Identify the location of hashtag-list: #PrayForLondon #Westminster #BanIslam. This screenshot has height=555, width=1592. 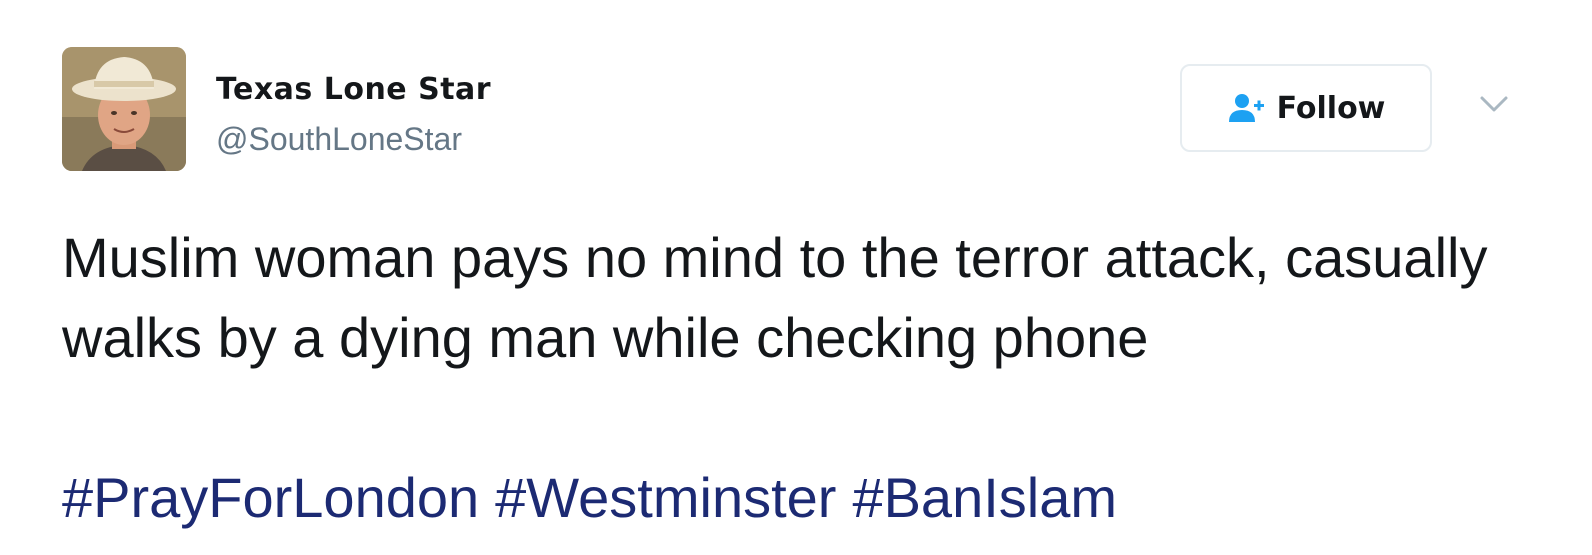
(597, 498).